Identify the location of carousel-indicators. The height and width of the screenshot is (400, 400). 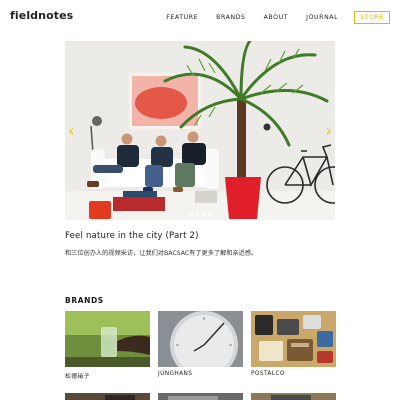
(200, 214).